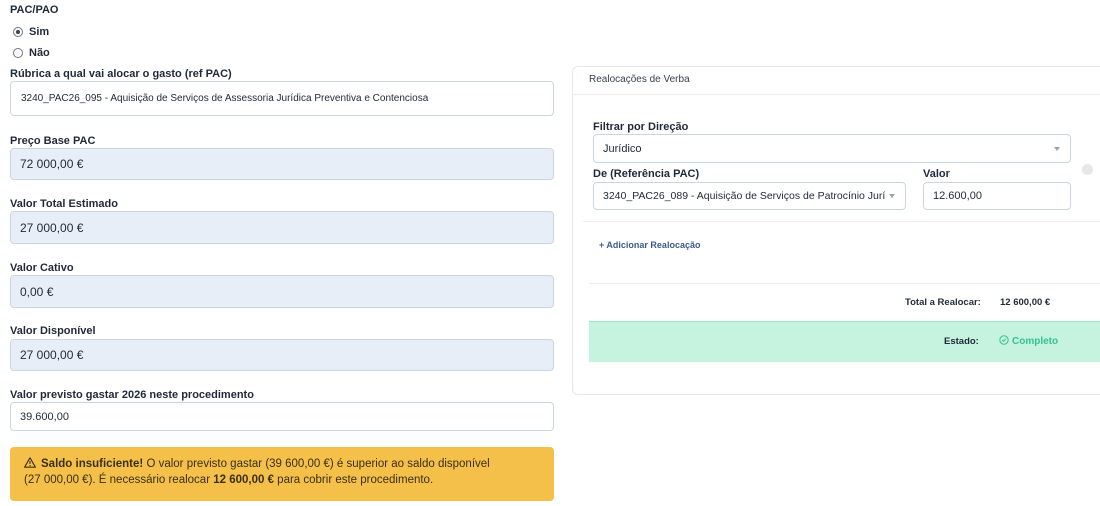  What do you see at coordinates (34, 10) in the screenshot?
I see `pac-title: PAC/PAO` at bounding box center [34, 10].